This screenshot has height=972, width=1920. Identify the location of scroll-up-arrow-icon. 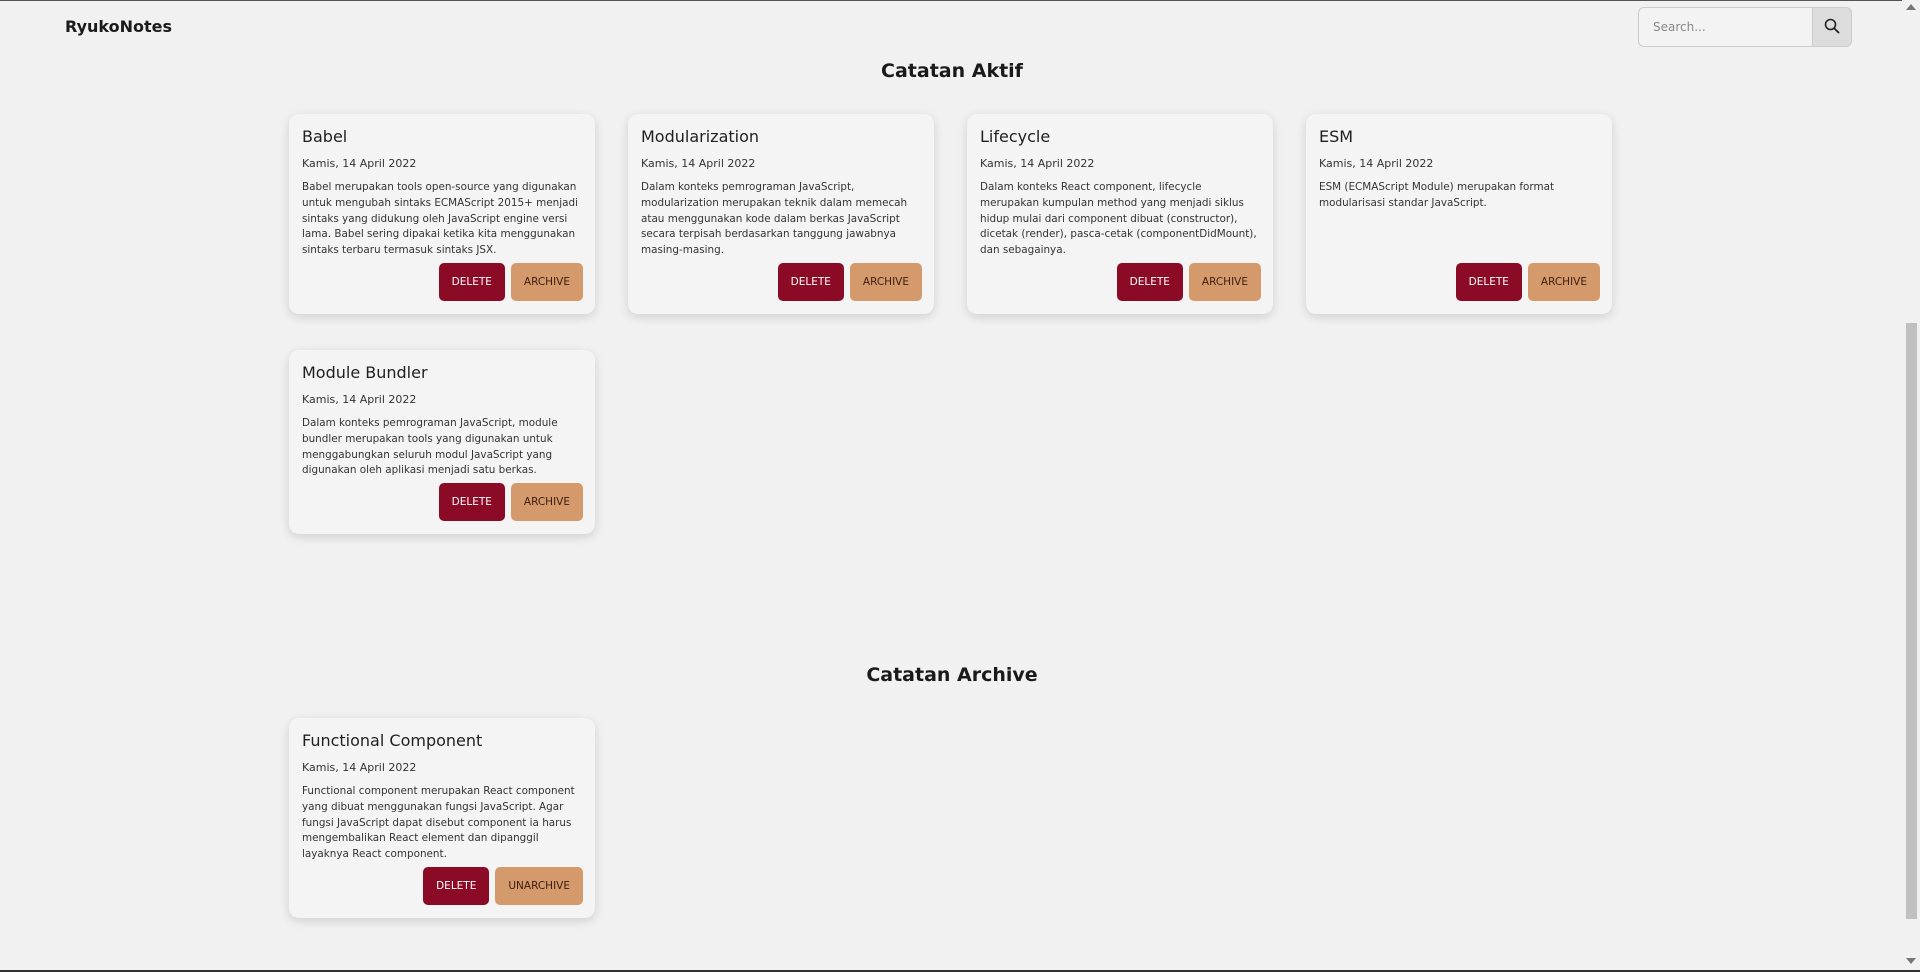
(1911, 7).